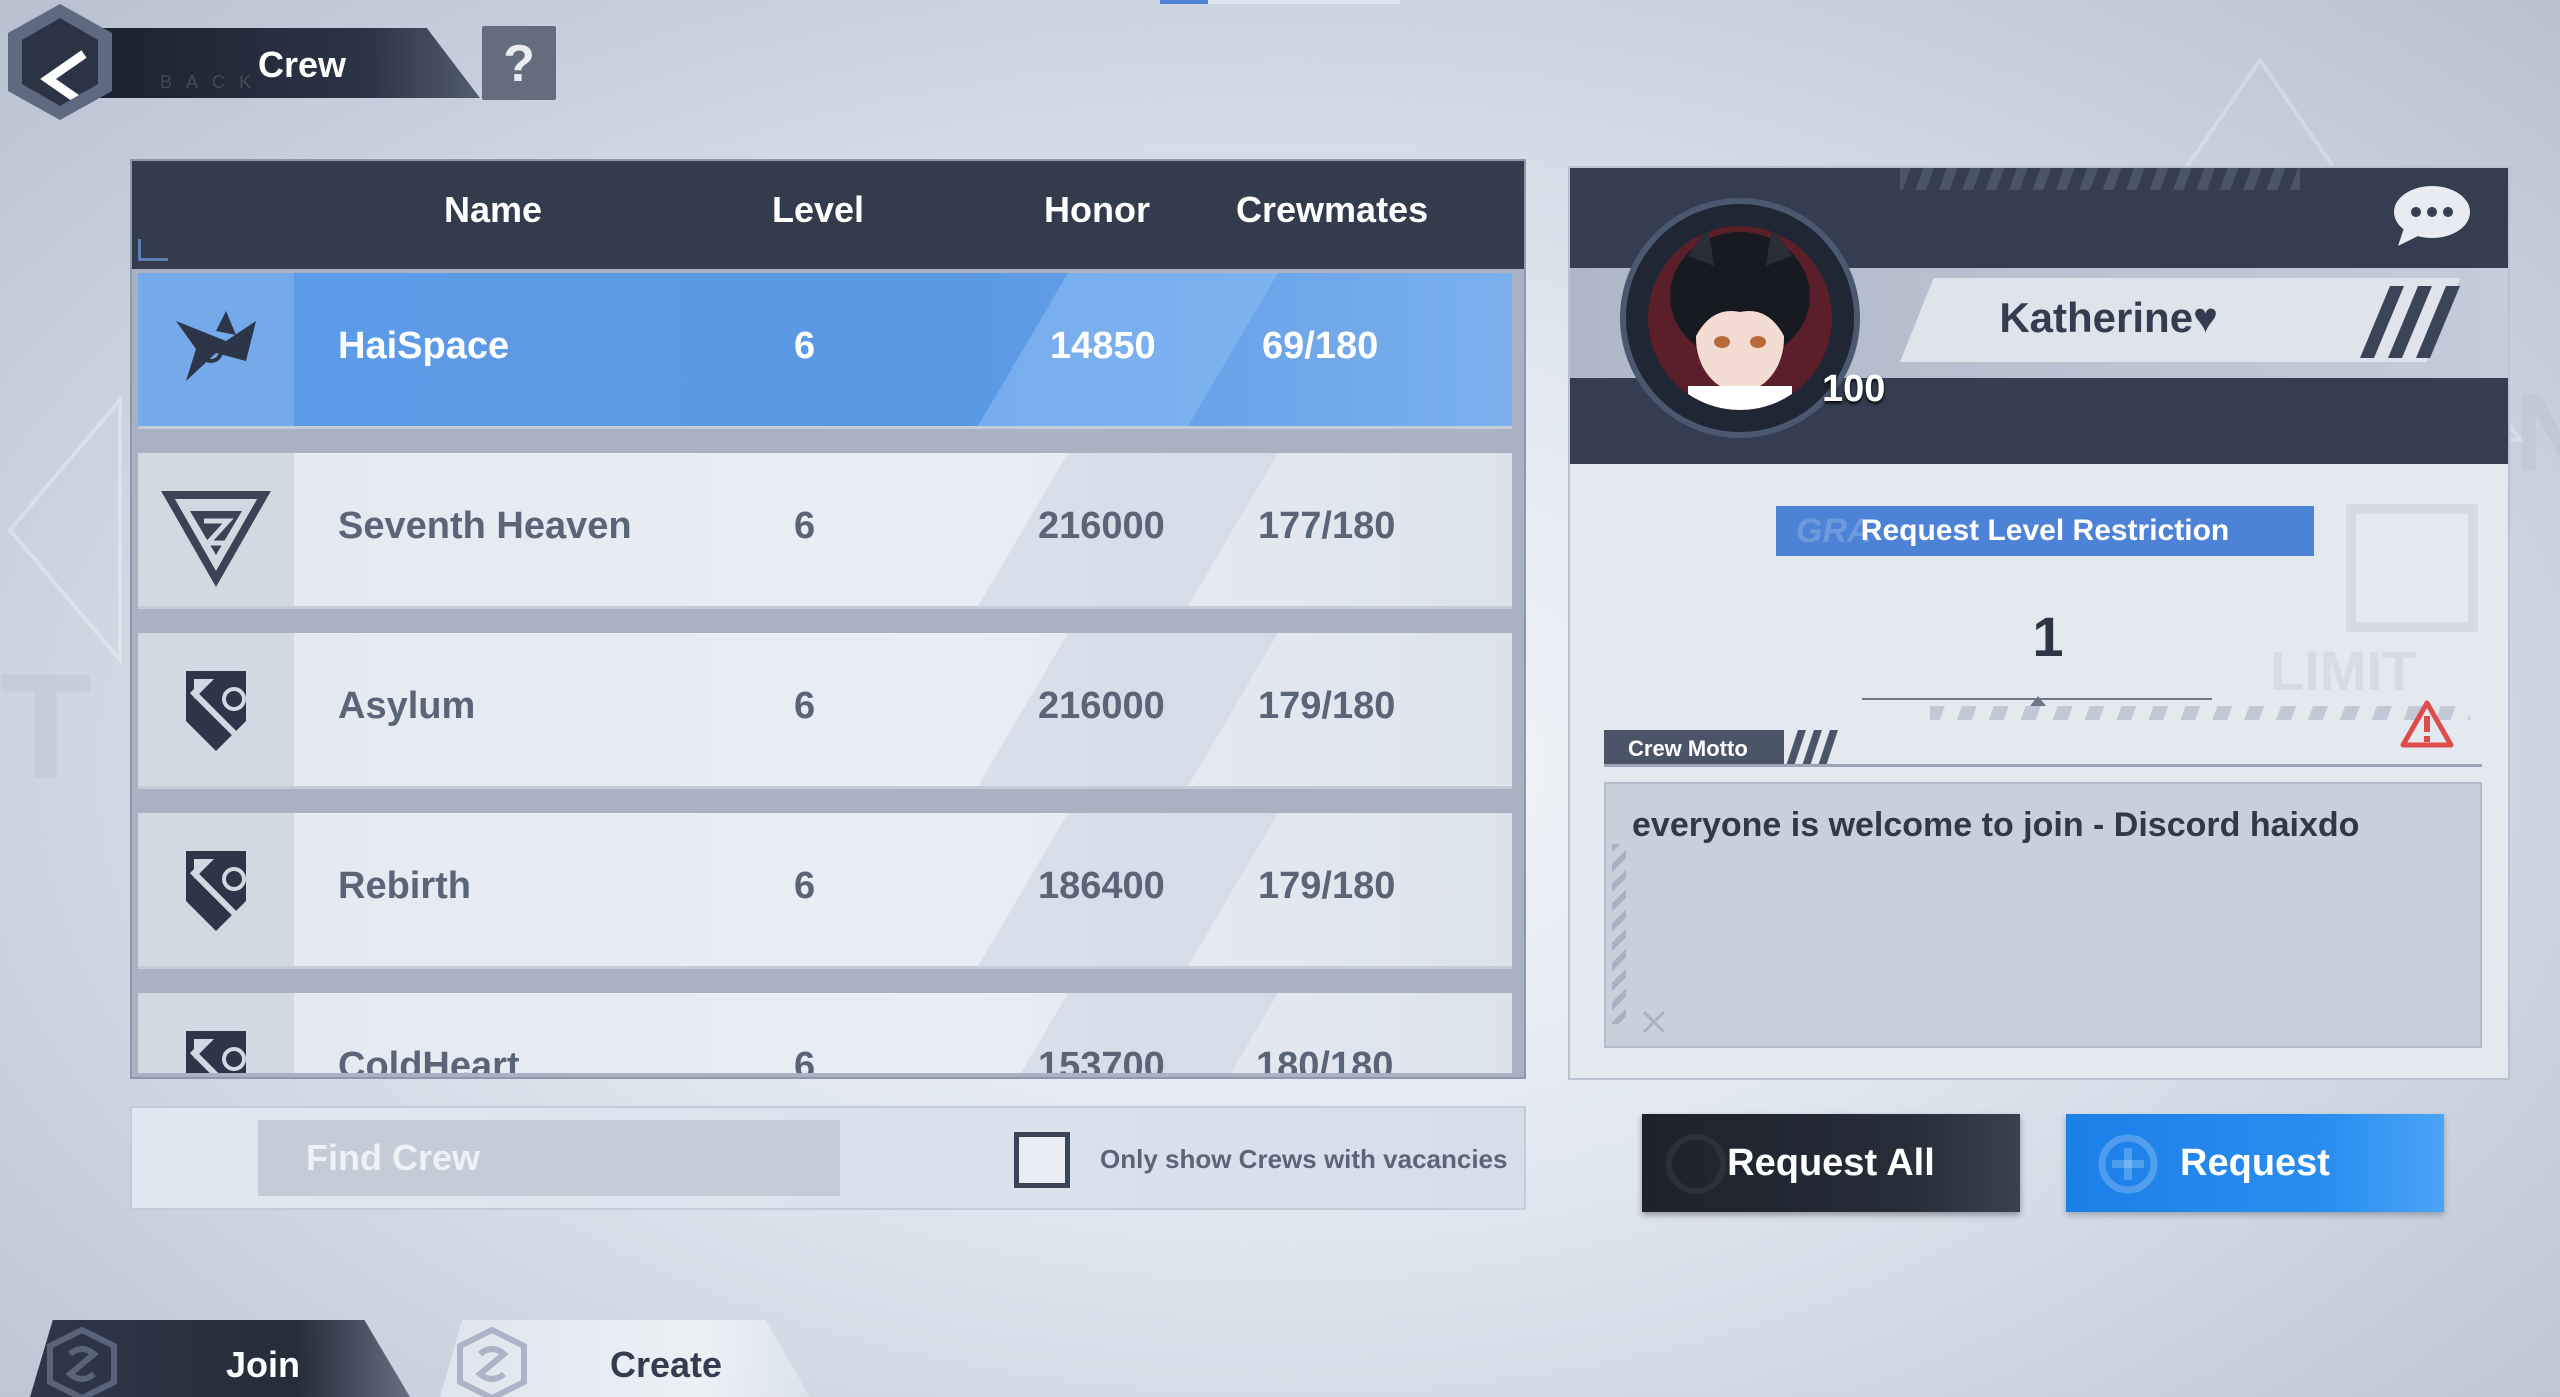  I want to click on back-arrow-icon, so click(63, 78).